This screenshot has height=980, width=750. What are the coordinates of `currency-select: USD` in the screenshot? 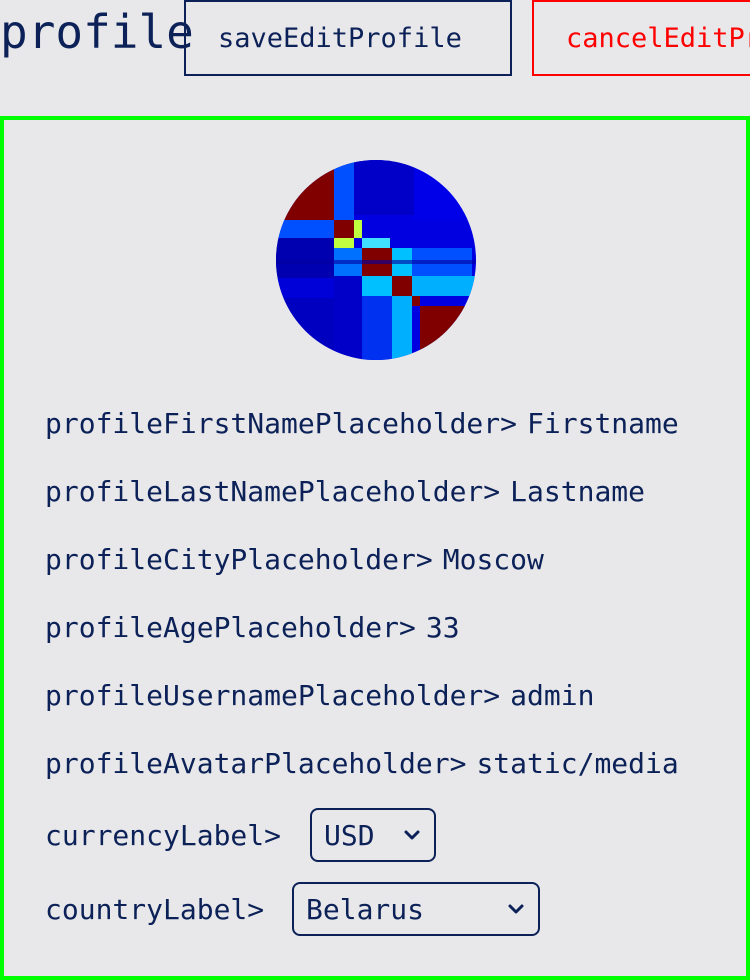 It's located at (373, 835).